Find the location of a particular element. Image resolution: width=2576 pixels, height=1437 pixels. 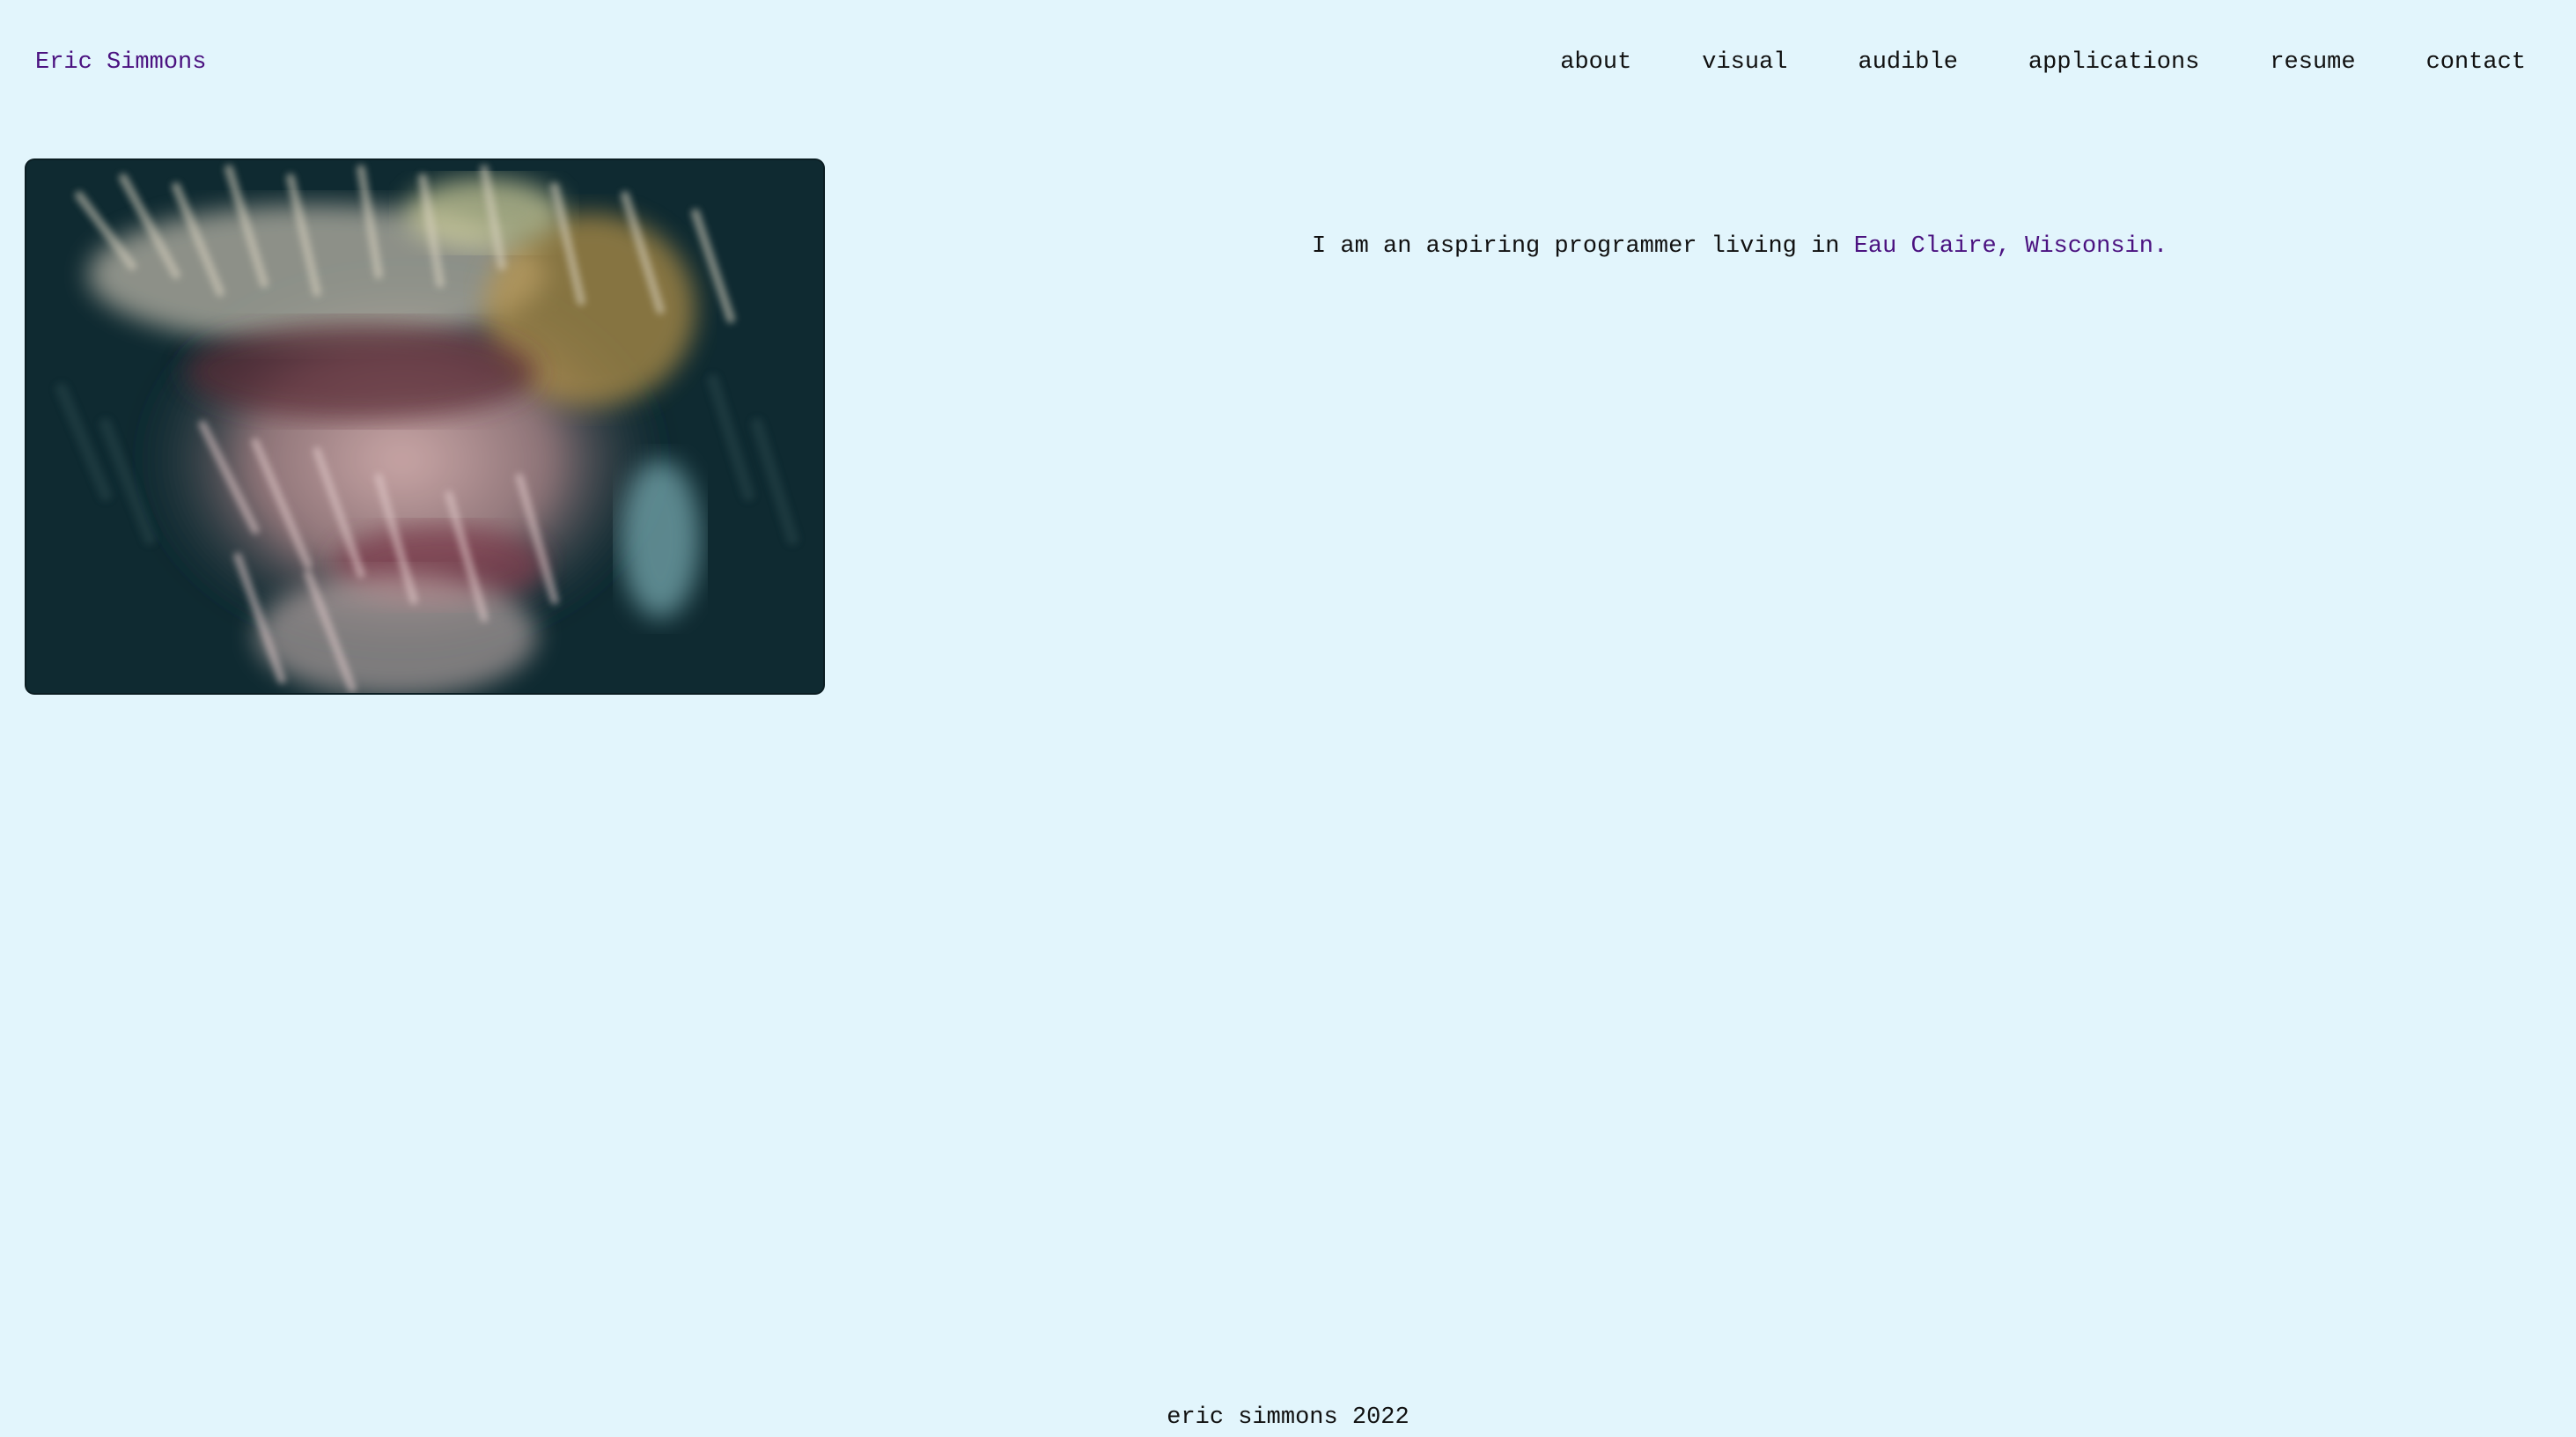

footer-text: eric simmons 2022 is located at coordinates (1288, 1417).